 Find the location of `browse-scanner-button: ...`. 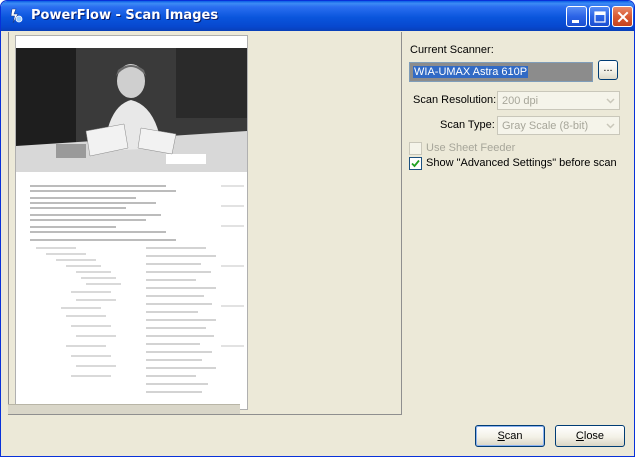

browse-scanner-button: ... is located at coordinates (608, 70).